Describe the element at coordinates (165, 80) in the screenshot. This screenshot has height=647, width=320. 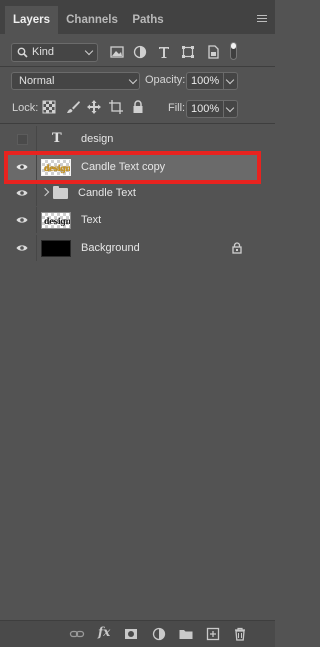
I see `opacity-label: Opacity:` at that location.